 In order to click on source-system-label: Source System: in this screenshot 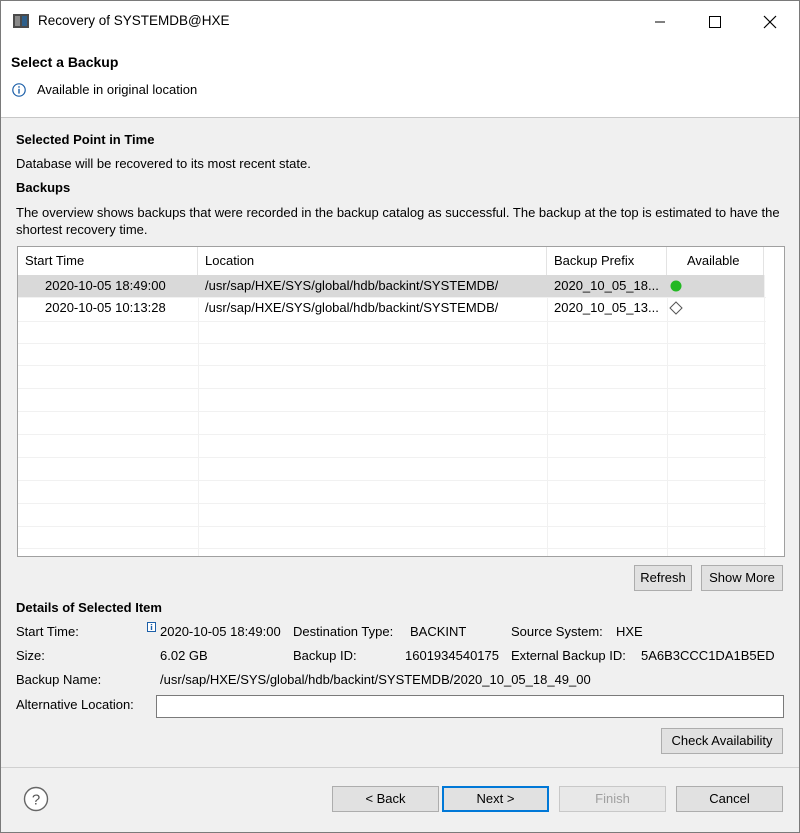, I will do `click(557, 631)`.